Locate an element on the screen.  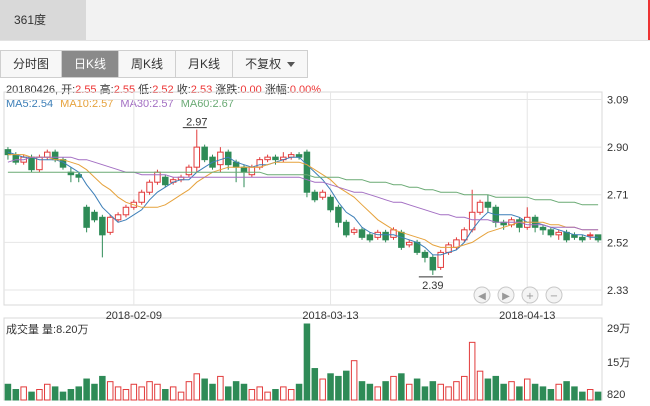
ma-line-ma60 is located at coordinates (303, 188).